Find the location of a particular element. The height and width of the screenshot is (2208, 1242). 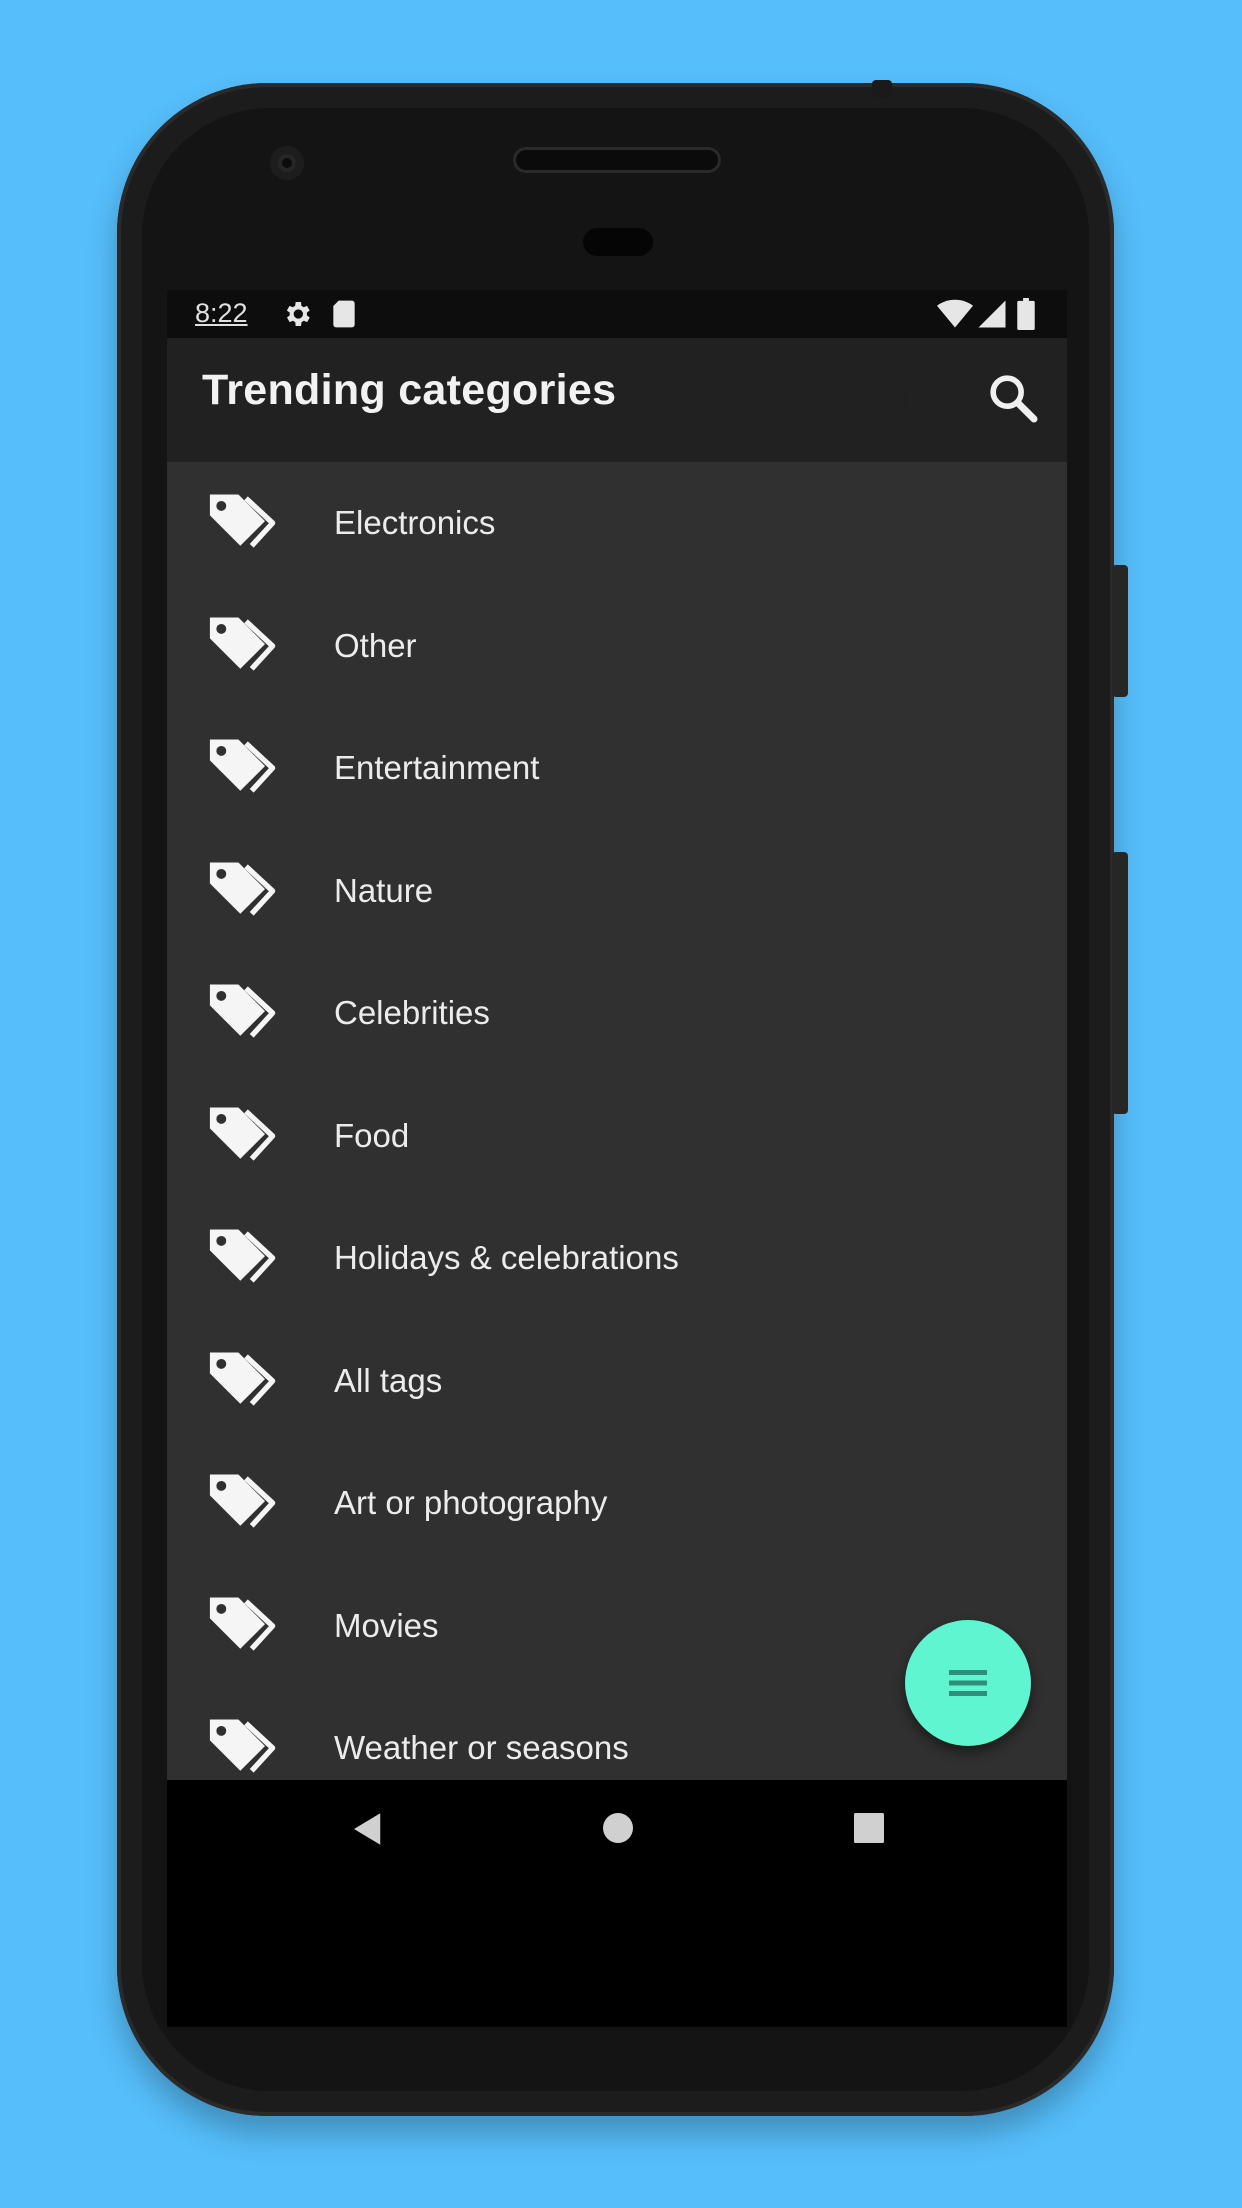

theme-toggle-button is located at coordinates (895, 402).